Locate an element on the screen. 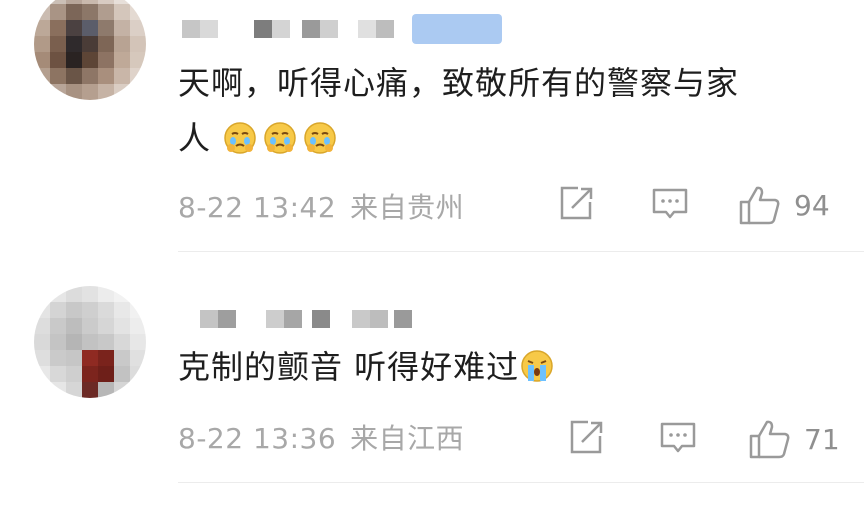 This screenshot has height=511, width=864. comment-text-line2: 人 is located at coordinates (195, 138).